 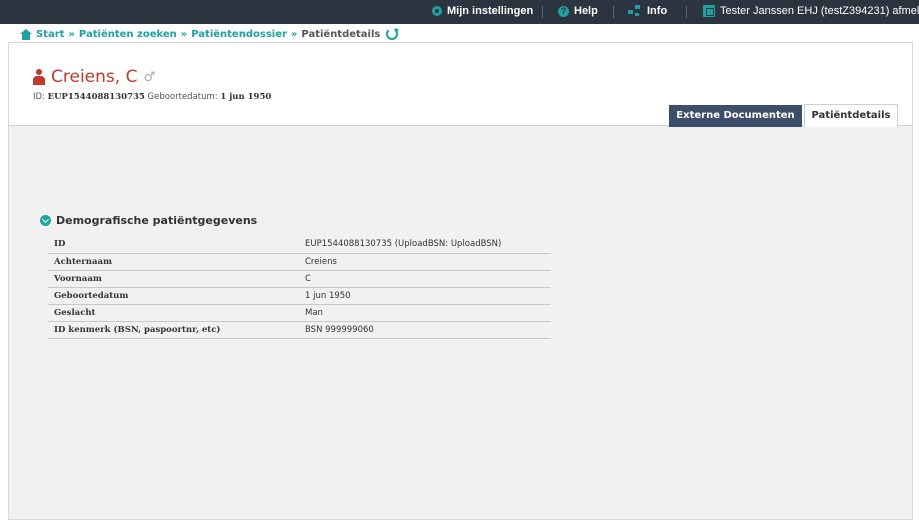 I want to click on info-icon, so click(x=635, y=11).